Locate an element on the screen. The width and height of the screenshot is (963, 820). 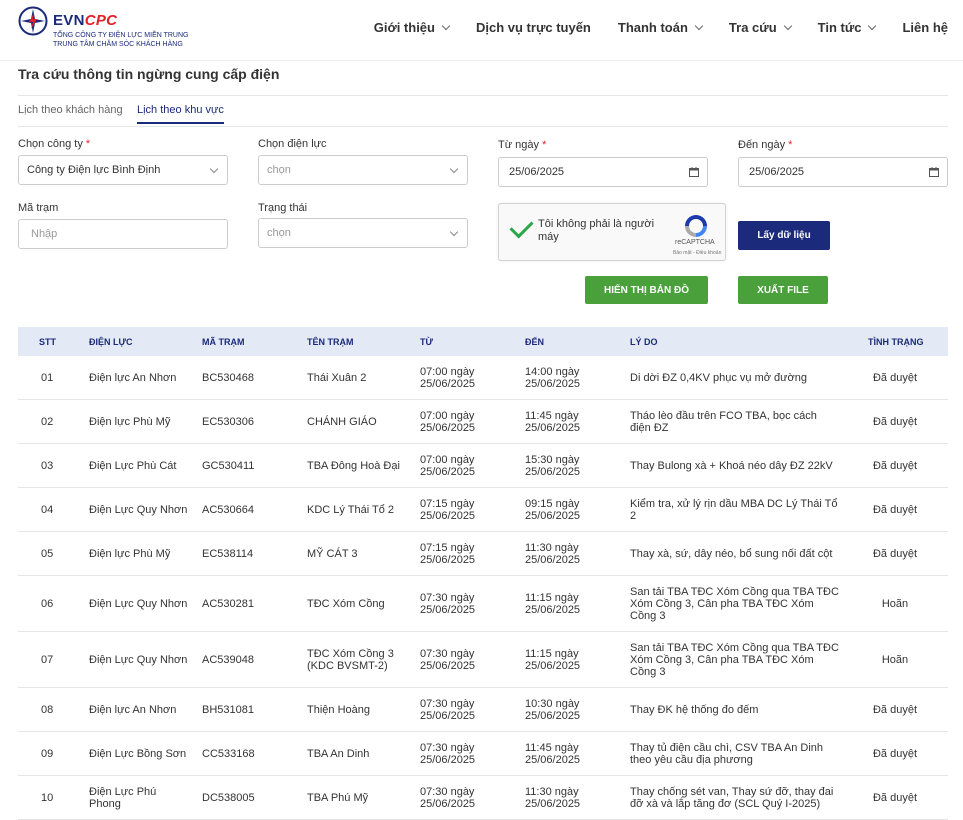
nav-item: Liên hệ is located at coordinates (925, 27).